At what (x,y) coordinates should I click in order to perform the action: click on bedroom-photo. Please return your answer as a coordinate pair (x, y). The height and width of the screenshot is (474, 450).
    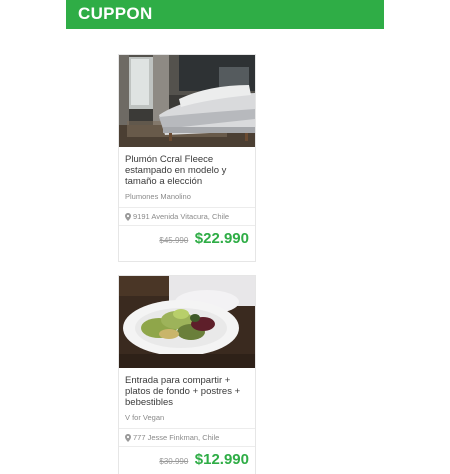
    Looking at the image, I should click on (187, 101).